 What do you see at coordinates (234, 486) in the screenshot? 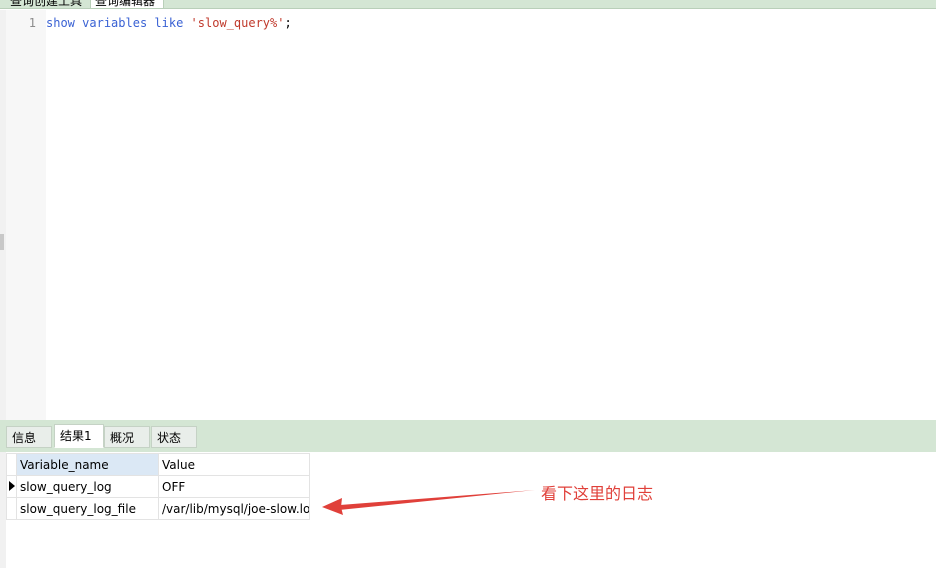
I see `cell-value: OFF` at bounding box center [234, 486].